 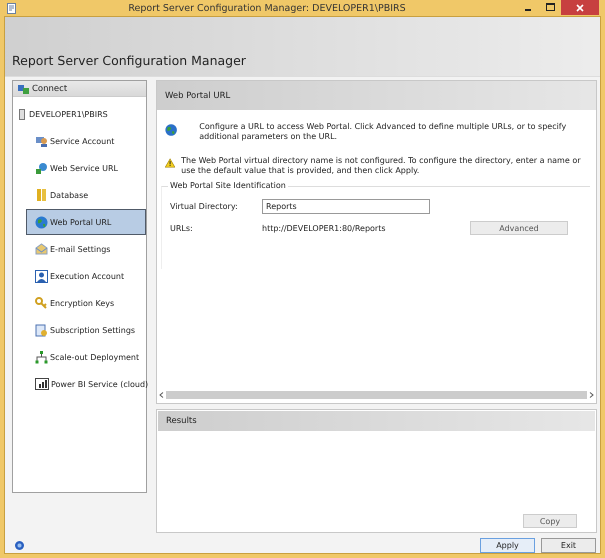 What do you see at coordinates (568, 545) in the screenshot?
I see `dialog-button: Exit` at bounding box center [568, 545].